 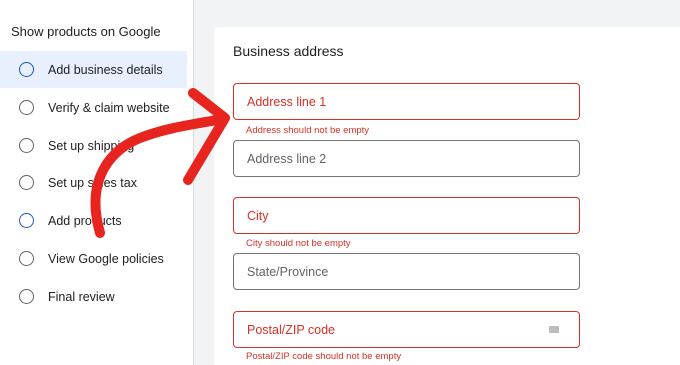 I want to click on state-province-placeholder: State/Province, so click(x=288, y=272).